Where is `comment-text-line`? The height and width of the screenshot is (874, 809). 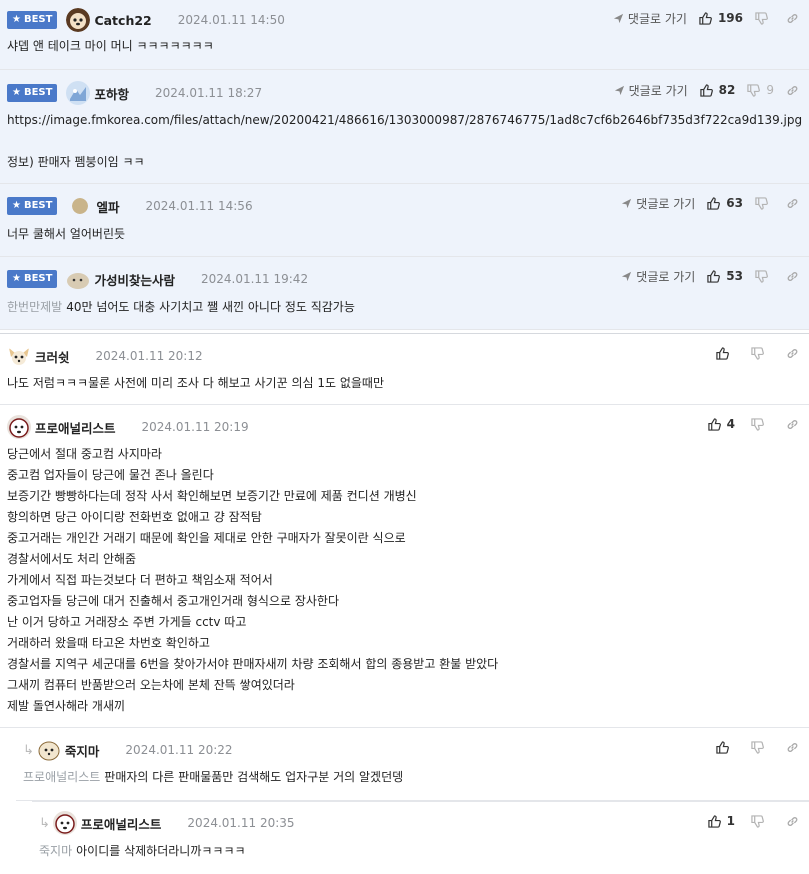
comment-text-line is located at coordinates (404, 141).